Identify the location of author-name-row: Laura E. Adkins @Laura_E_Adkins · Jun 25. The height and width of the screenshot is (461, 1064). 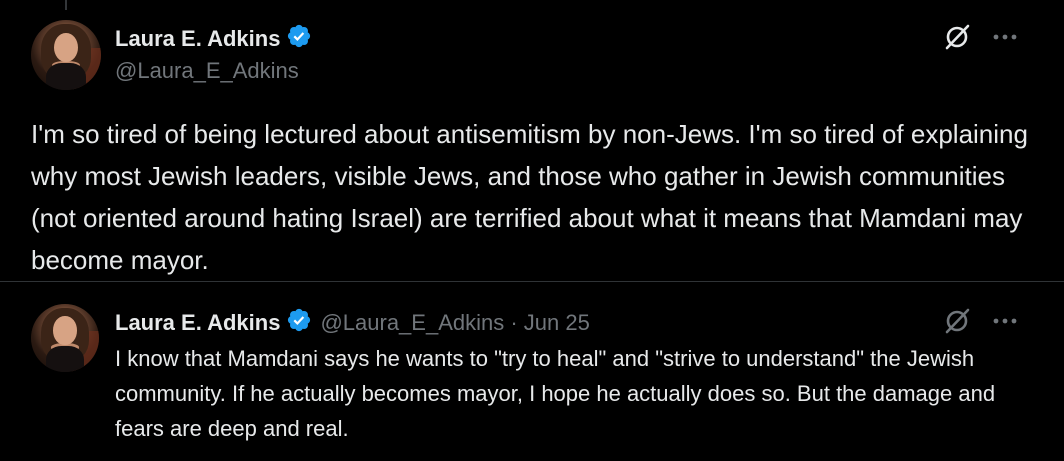
(352, 323).